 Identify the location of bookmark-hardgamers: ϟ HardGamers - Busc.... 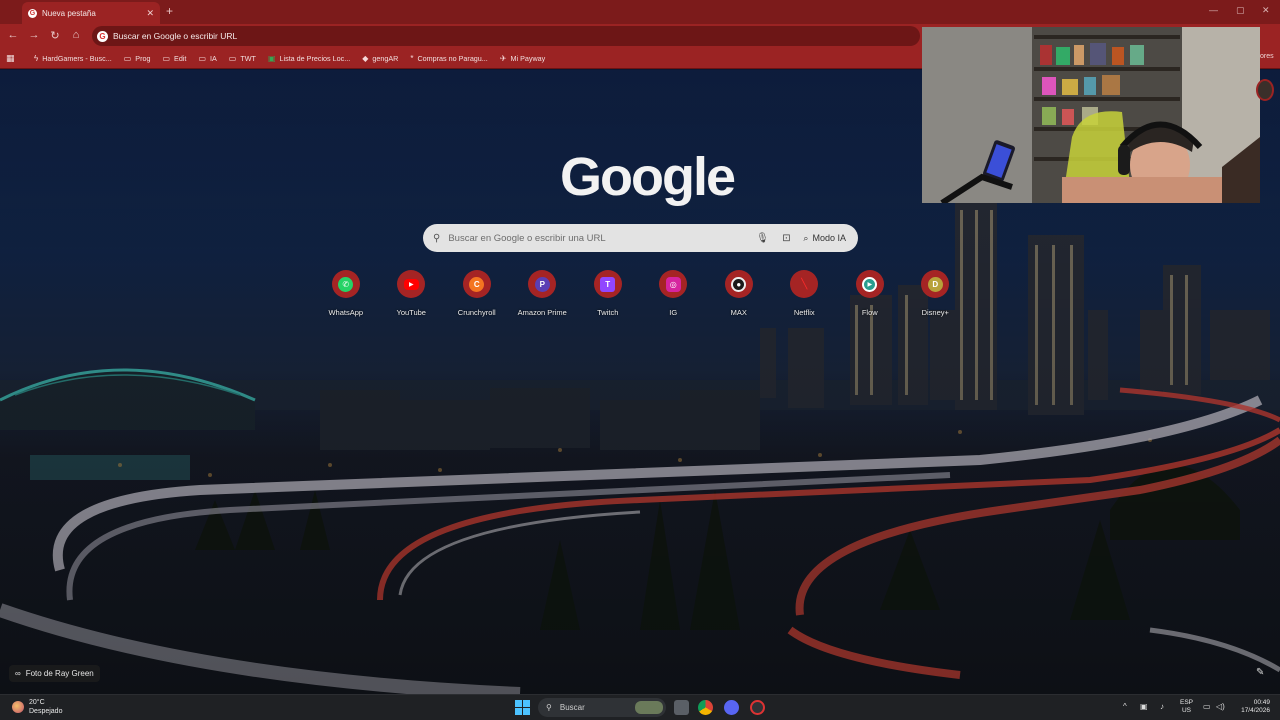
(73, 58).